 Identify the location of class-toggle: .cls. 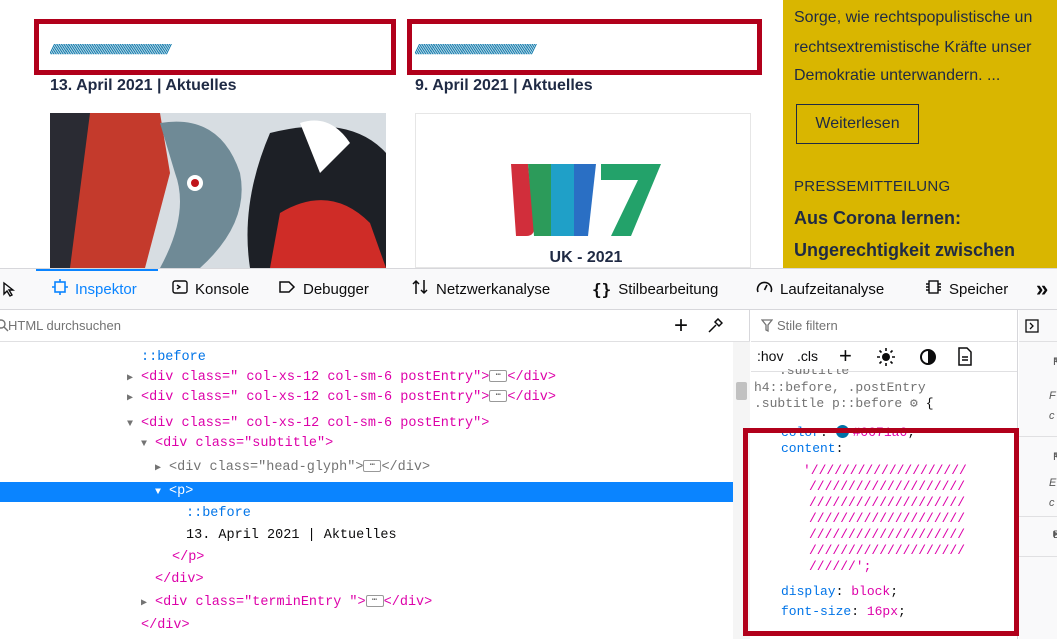
(807, 356).